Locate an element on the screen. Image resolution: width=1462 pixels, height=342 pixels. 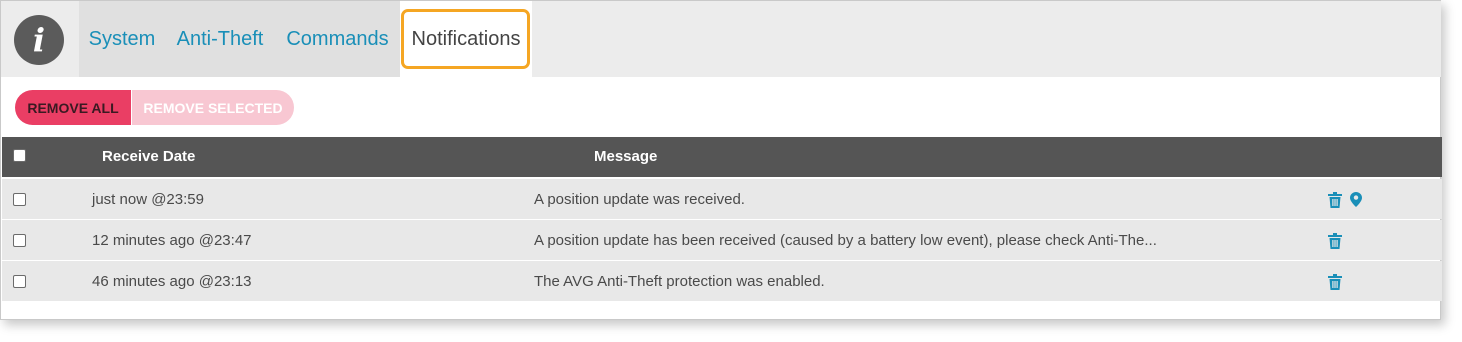
remove-selected-button: REMOVE SELECTED is located at coordinates (213, 107).